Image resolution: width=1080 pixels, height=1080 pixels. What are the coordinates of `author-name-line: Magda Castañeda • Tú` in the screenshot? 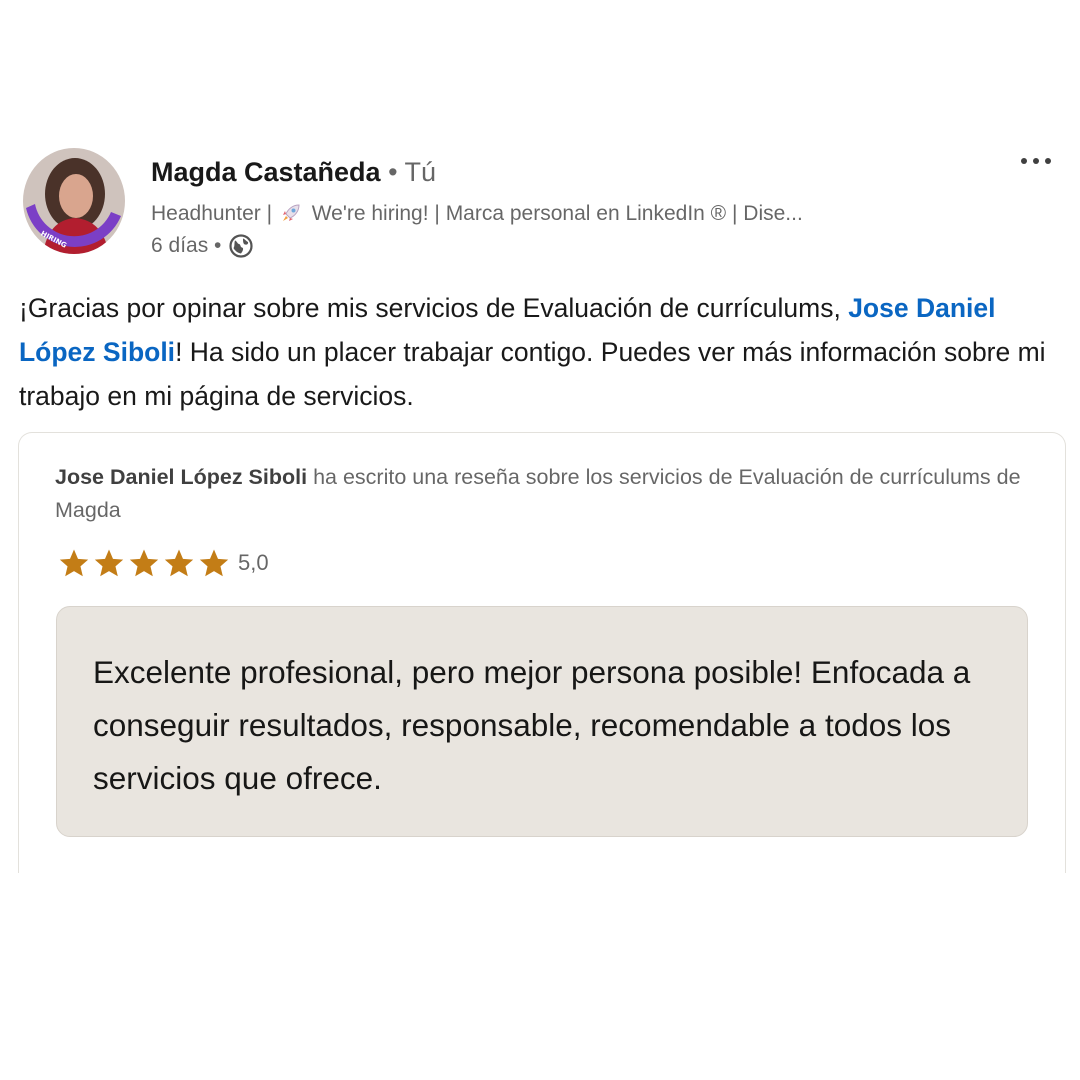 It's located at (293, 172).